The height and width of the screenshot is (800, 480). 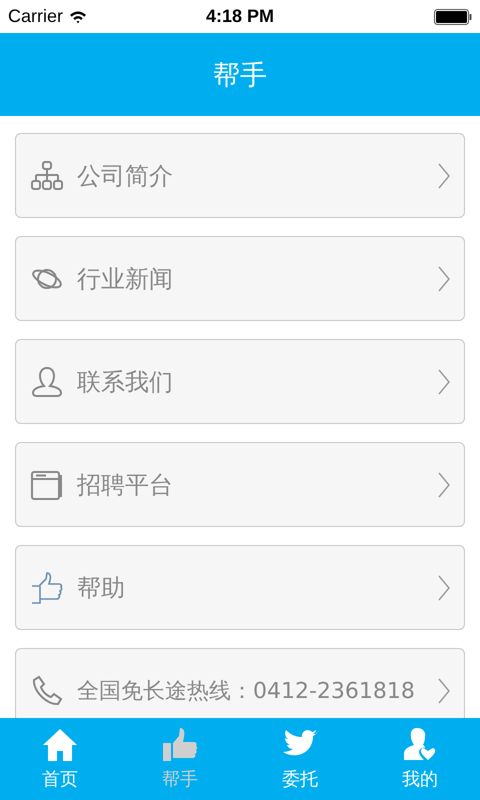 I want to click on tab: 首页, so click(x=60, y=759).